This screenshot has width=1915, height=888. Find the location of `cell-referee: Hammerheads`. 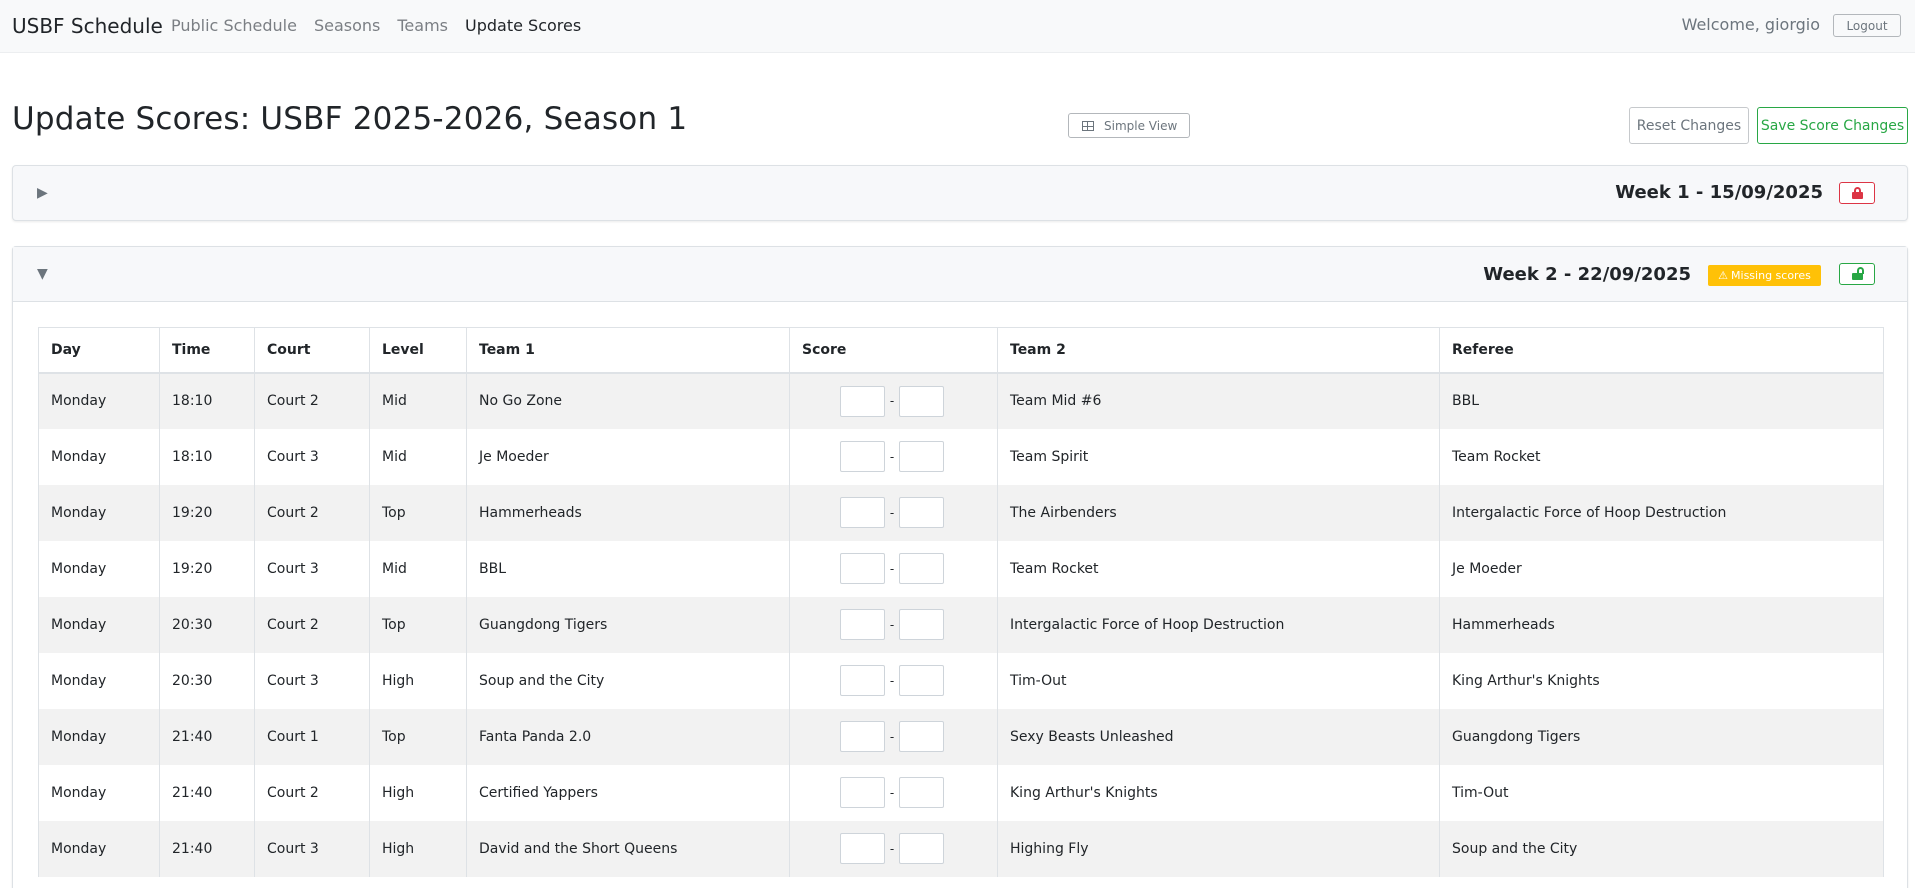

cell-referee: Hammerheads is located at coordinates (1661, 624).